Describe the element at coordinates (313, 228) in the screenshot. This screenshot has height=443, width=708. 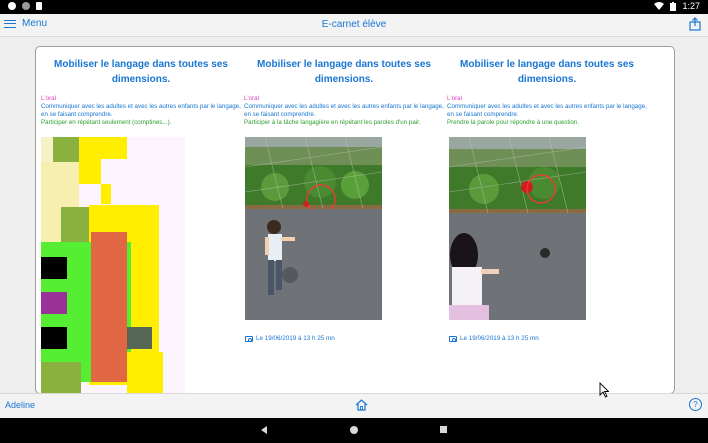
I see `boy-playing-ball-photo` at that location.